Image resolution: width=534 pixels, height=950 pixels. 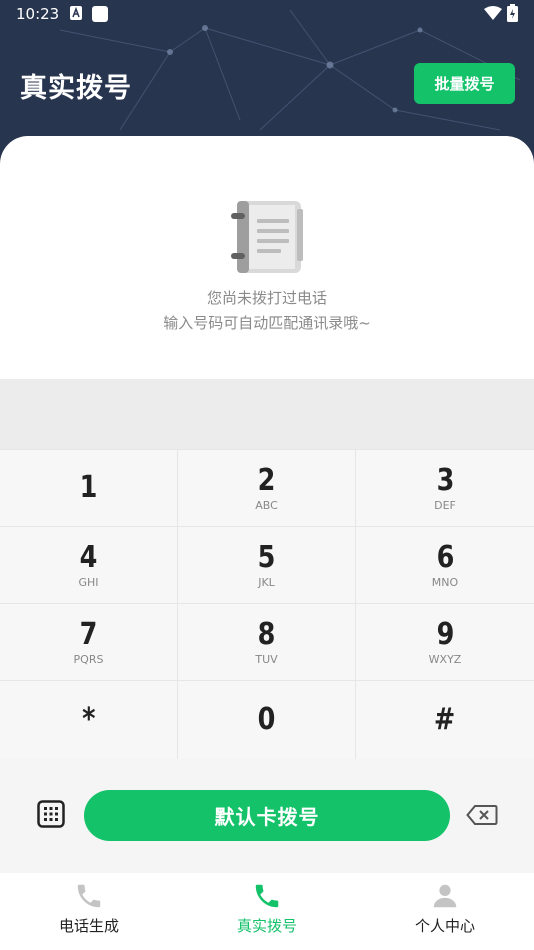 I want to click on key-digit: 7, so click(x=88, y=634).